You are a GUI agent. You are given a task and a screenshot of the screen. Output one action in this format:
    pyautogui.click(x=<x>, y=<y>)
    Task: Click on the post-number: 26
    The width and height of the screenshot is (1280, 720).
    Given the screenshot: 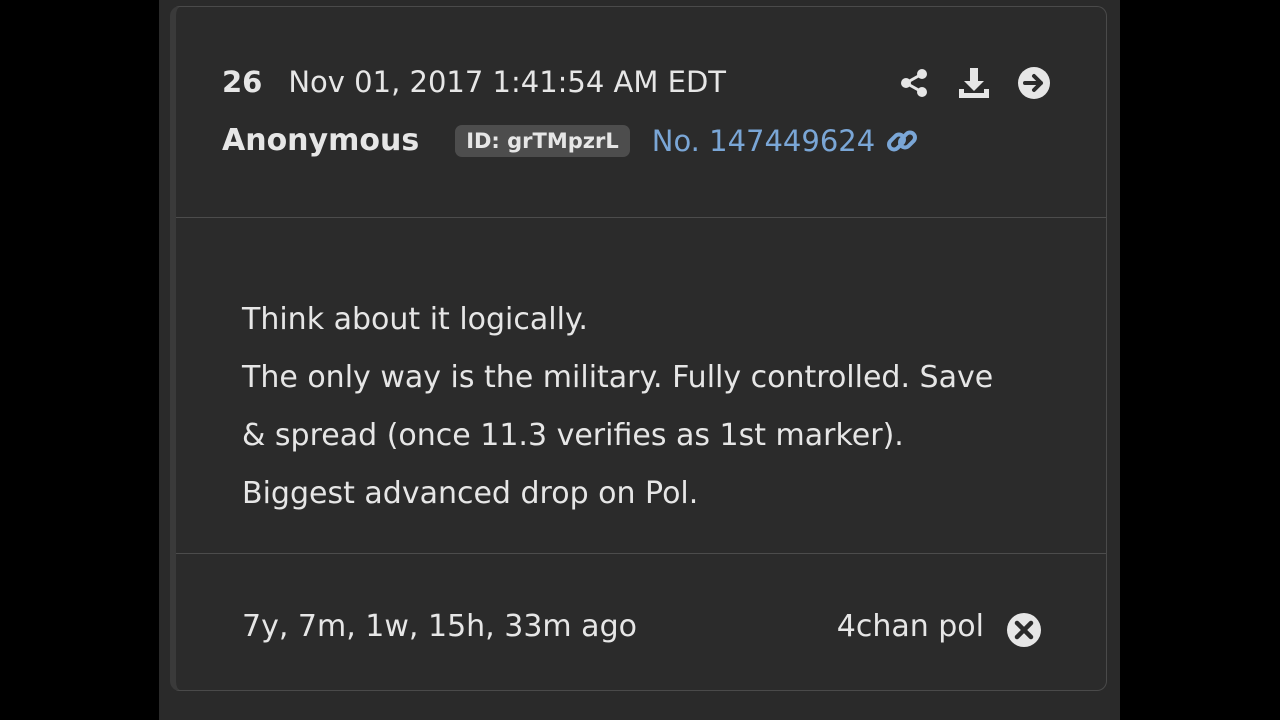 What is the action you would take?
    pyautogui.click(x=242, y=82)
    